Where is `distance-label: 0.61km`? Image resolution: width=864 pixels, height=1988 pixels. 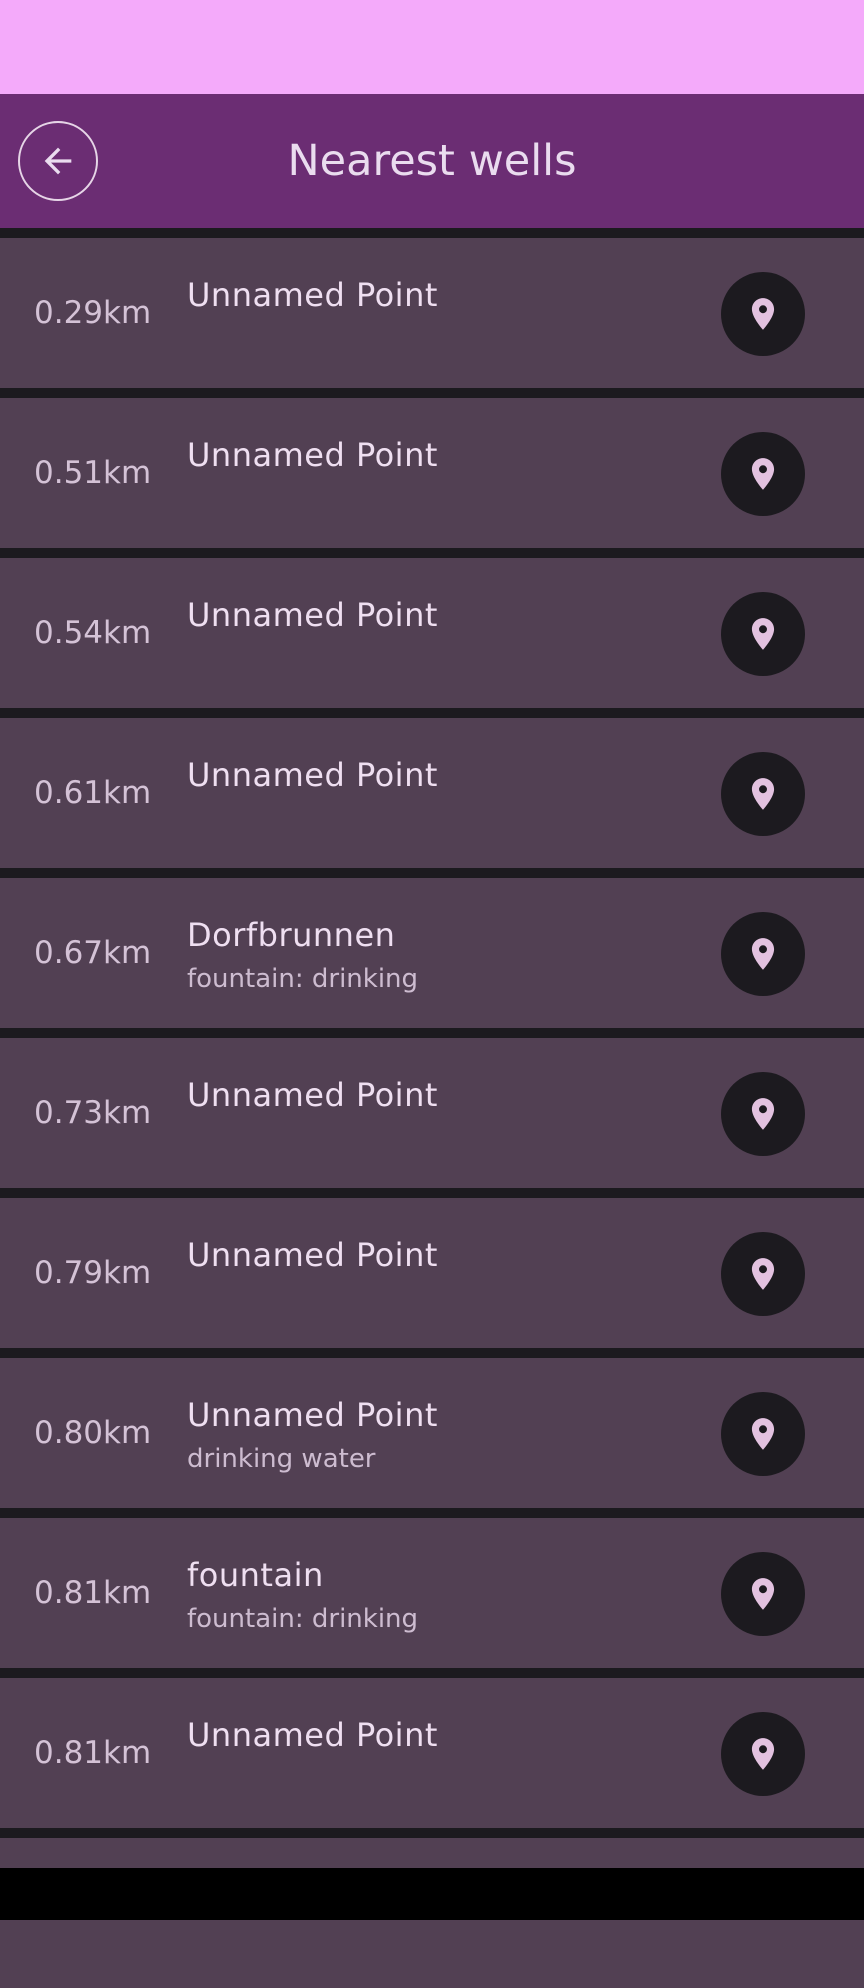 distance-label: 0.61km is located at coordinates (93, 793).